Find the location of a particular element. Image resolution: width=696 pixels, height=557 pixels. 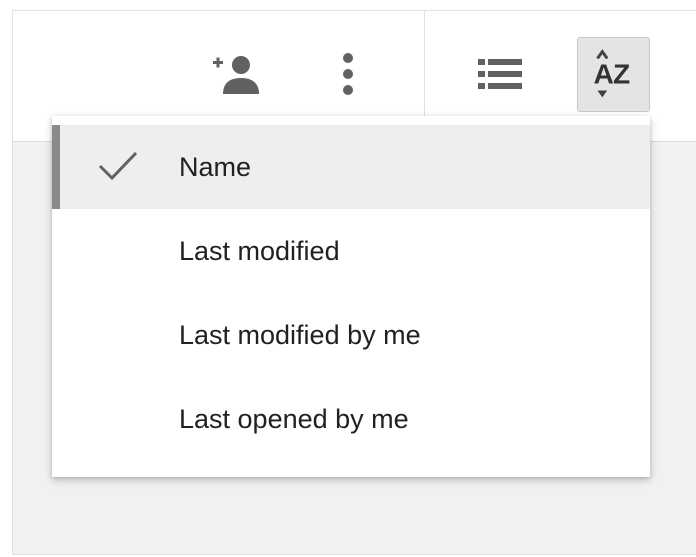

list-view-icon is located at coordinates (500, 74).